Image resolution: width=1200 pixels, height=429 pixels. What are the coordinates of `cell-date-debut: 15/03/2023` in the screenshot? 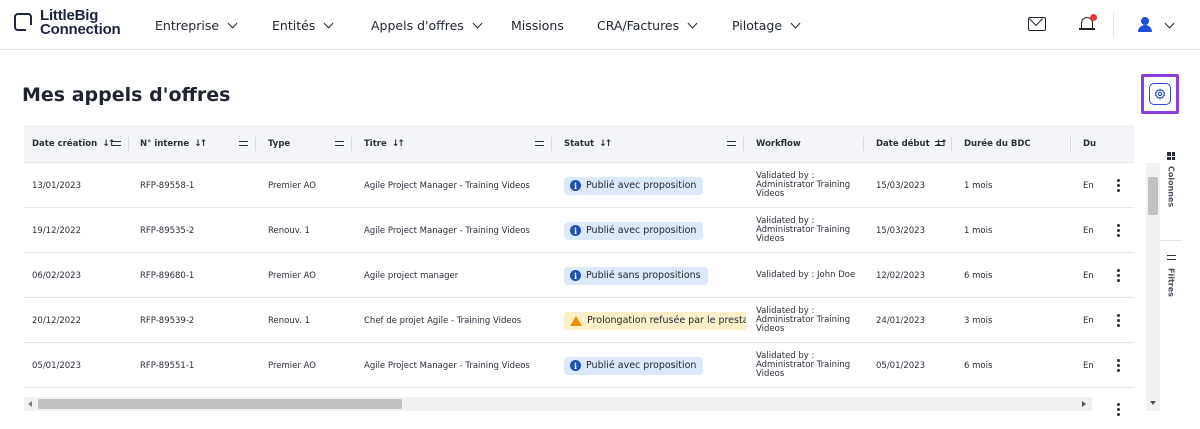 It's located at (900, 230).